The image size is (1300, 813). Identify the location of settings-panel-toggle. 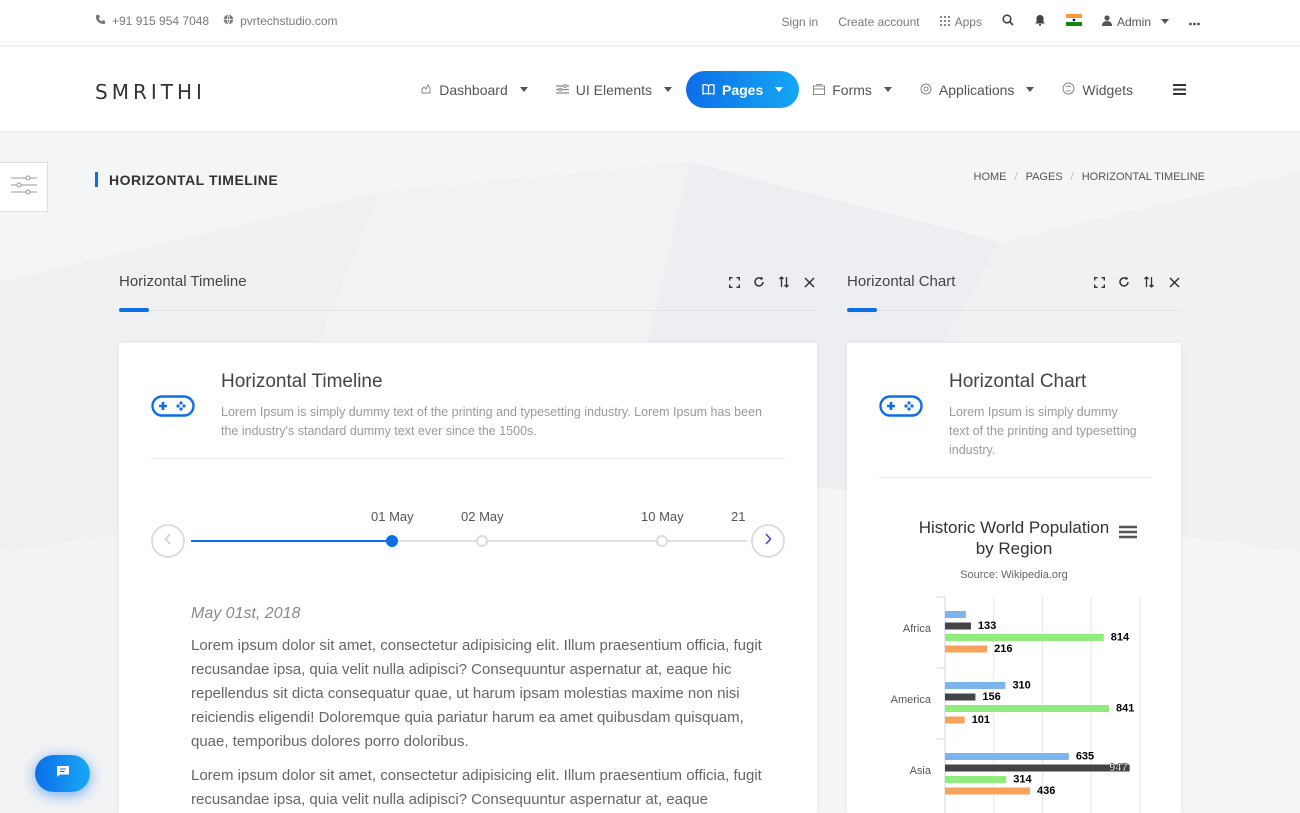
(24, 187).